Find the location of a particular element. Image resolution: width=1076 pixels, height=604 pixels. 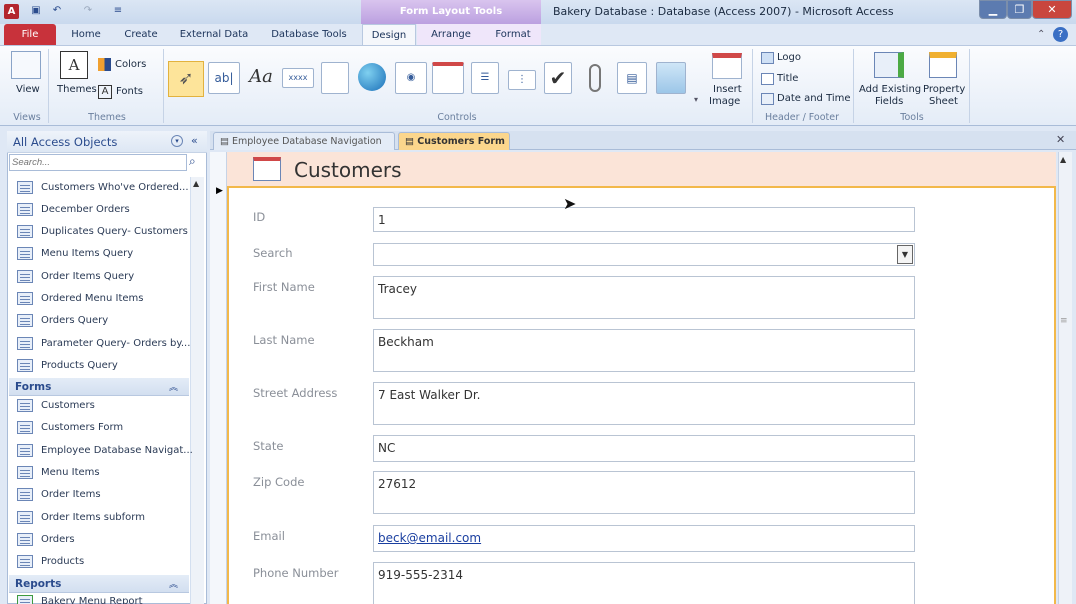

state-field: NC is located at coordinates (644, 448).